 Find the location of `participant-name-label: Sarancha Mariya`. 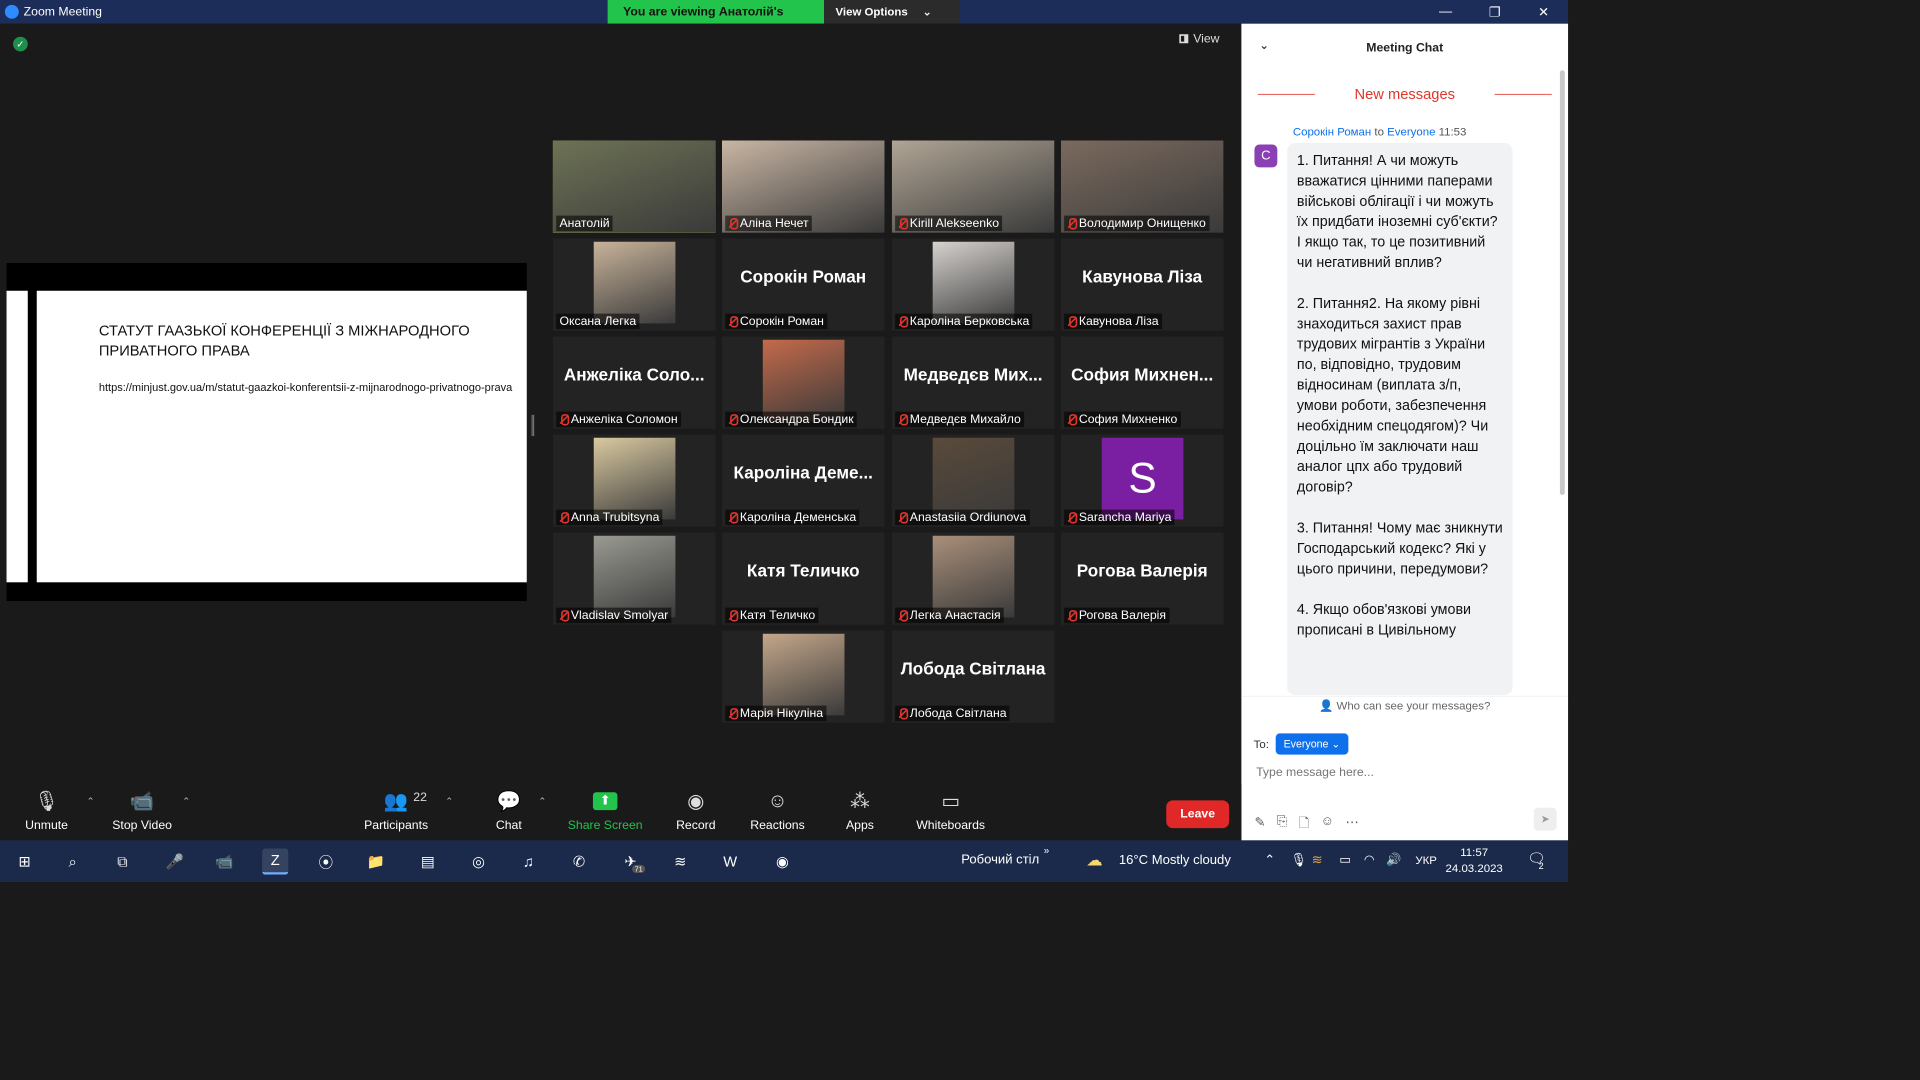

participant-name-label: Sarancha Mariya is located at coordinates (1119, 517).